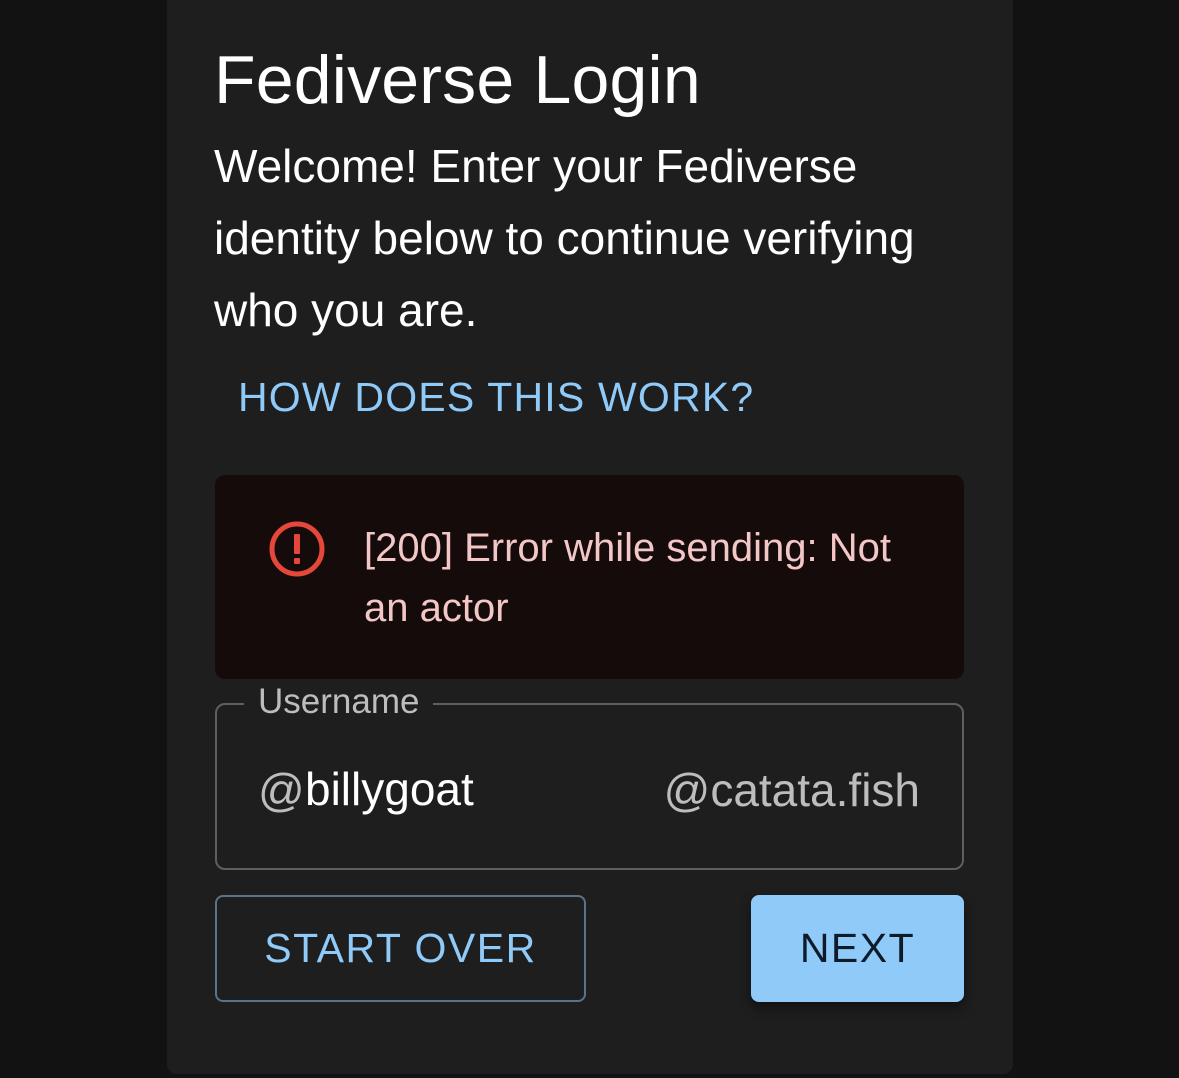 The height and width of the screenshot is (1078, 1179). What do you see at coordinates (339, 702) in the screenshot?
I see `username-label: Username` at bounding box center [339, 702].